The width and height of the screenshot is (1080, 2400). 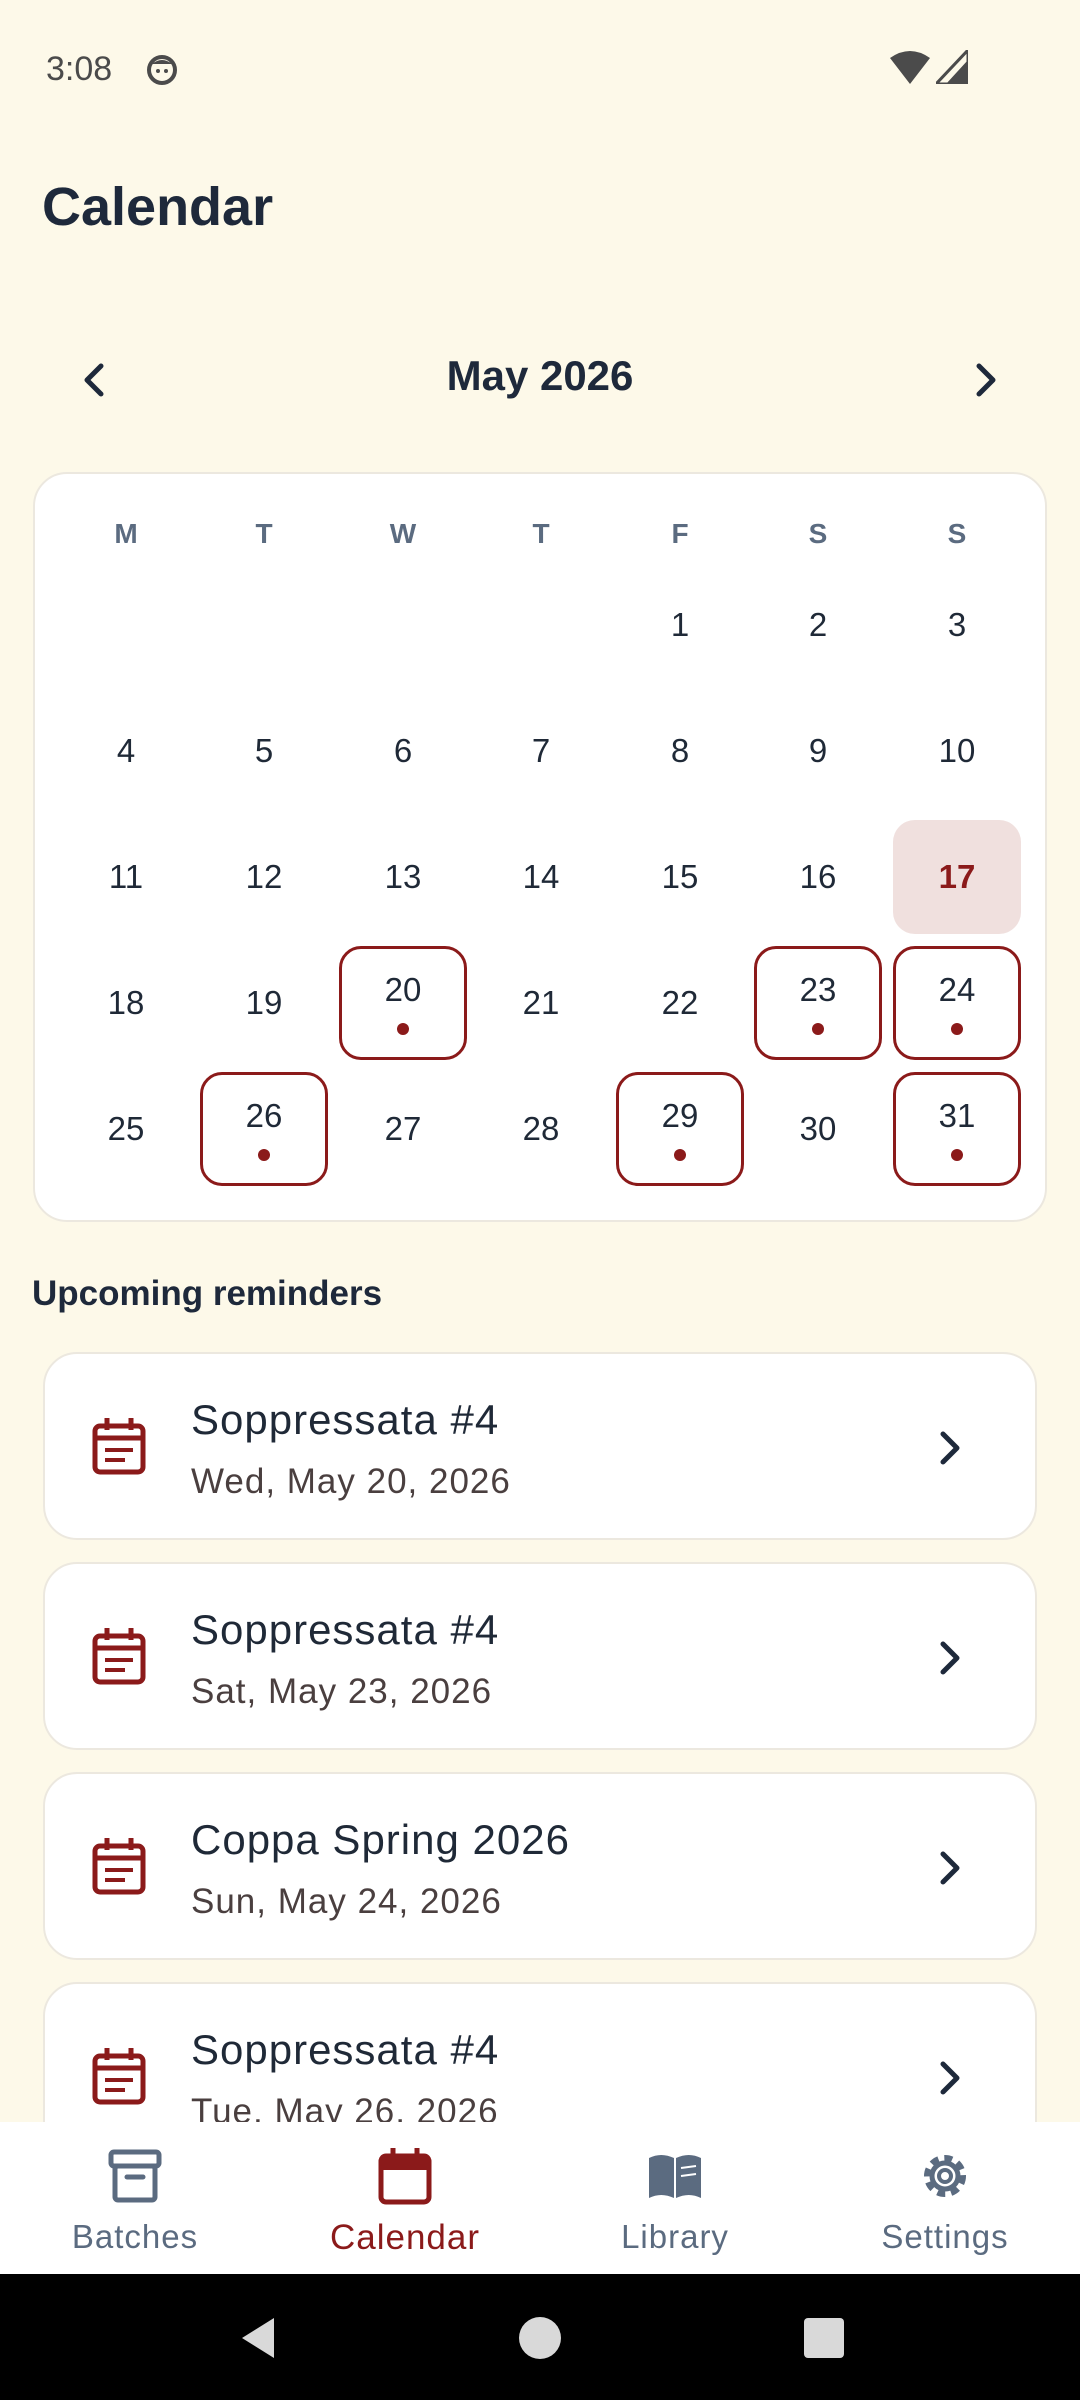 What do you see at coordinates (818, 877) in the screenshot?
I see `calendar-day: 16` at bounding box center [818, 877].